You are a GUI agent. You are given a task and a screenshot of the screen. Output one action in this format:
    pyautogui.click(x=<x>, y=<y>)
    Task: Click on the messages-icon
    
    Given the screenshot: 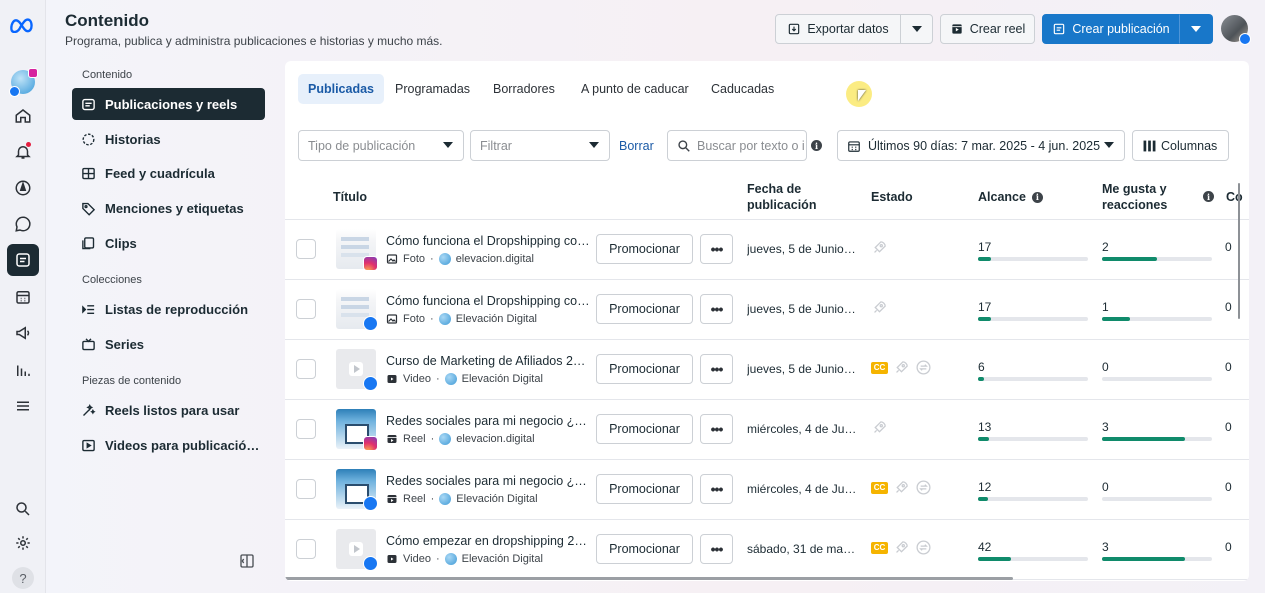 What is the action you would take?
    pyautogui.click(x=23, y=224)
    